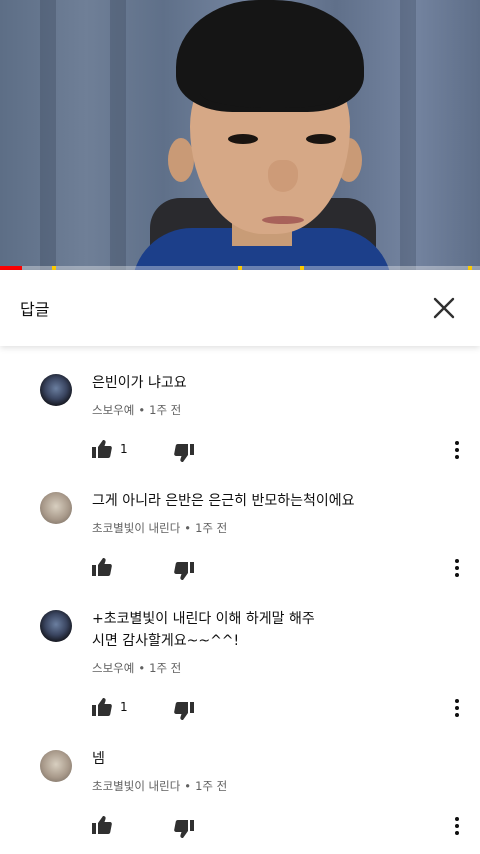 The image size is (480, 854). What do you see at coordinates (98, 759) in the screenshot?
I see `comment-text: 넴` at bounding box center [98, 759].